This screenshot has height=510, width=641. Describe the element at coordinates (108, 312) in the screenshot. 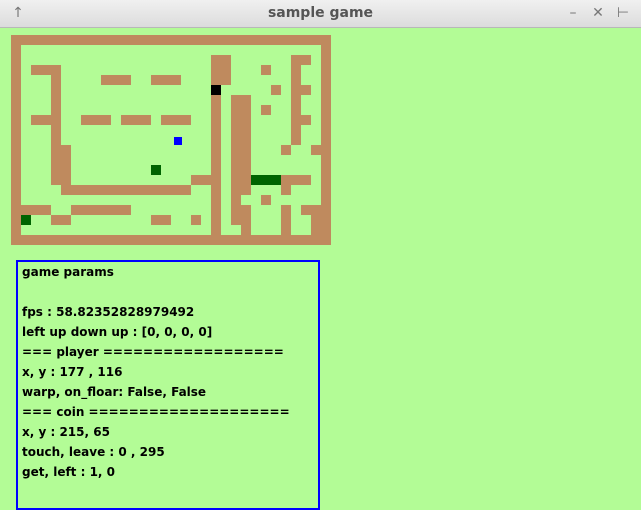

I see `fps-readout: fps : 58.82352828979492` at that location.